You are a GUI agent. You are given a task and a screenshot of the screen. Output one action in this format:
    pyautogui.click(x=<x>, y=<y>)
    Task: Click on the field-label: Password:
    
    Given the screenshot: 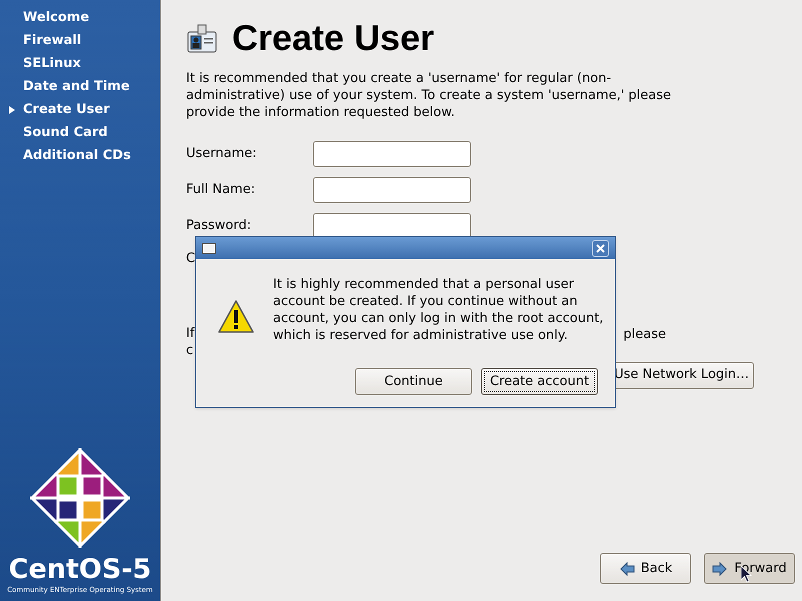 What is the action you would take?
    pyautogui.click(x=219, y=226)
    